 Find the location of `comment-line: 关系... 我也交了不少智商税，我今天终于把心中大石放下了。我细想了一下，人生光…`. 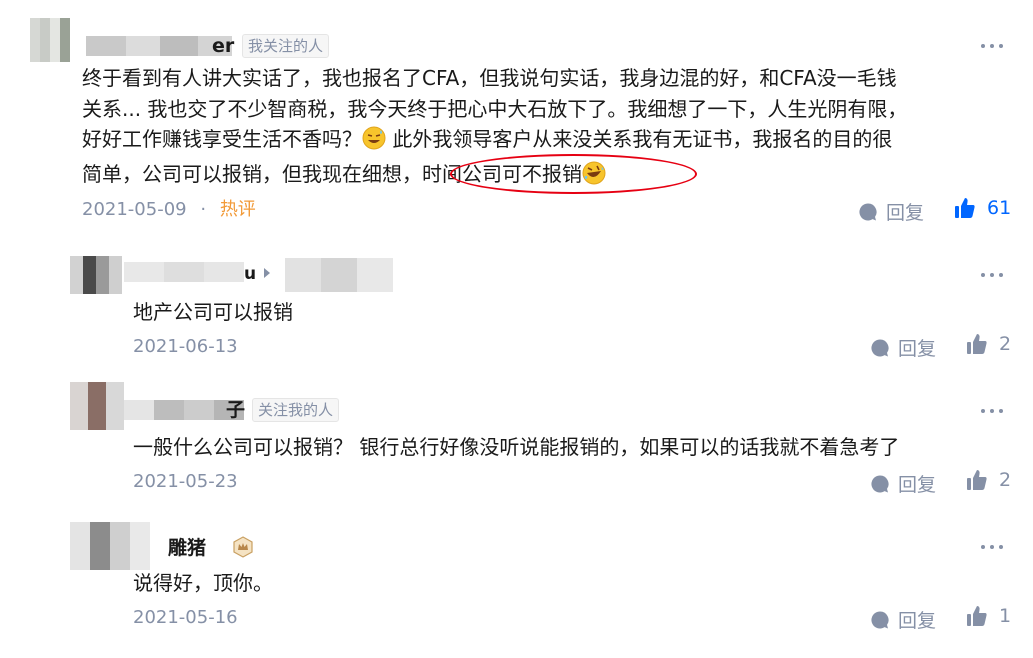

comment-line: 关系... 我也交了不少智商税，我今天终于把心中大石放下了。我细想了一下，人生光… is located at coordinates (495, 108).